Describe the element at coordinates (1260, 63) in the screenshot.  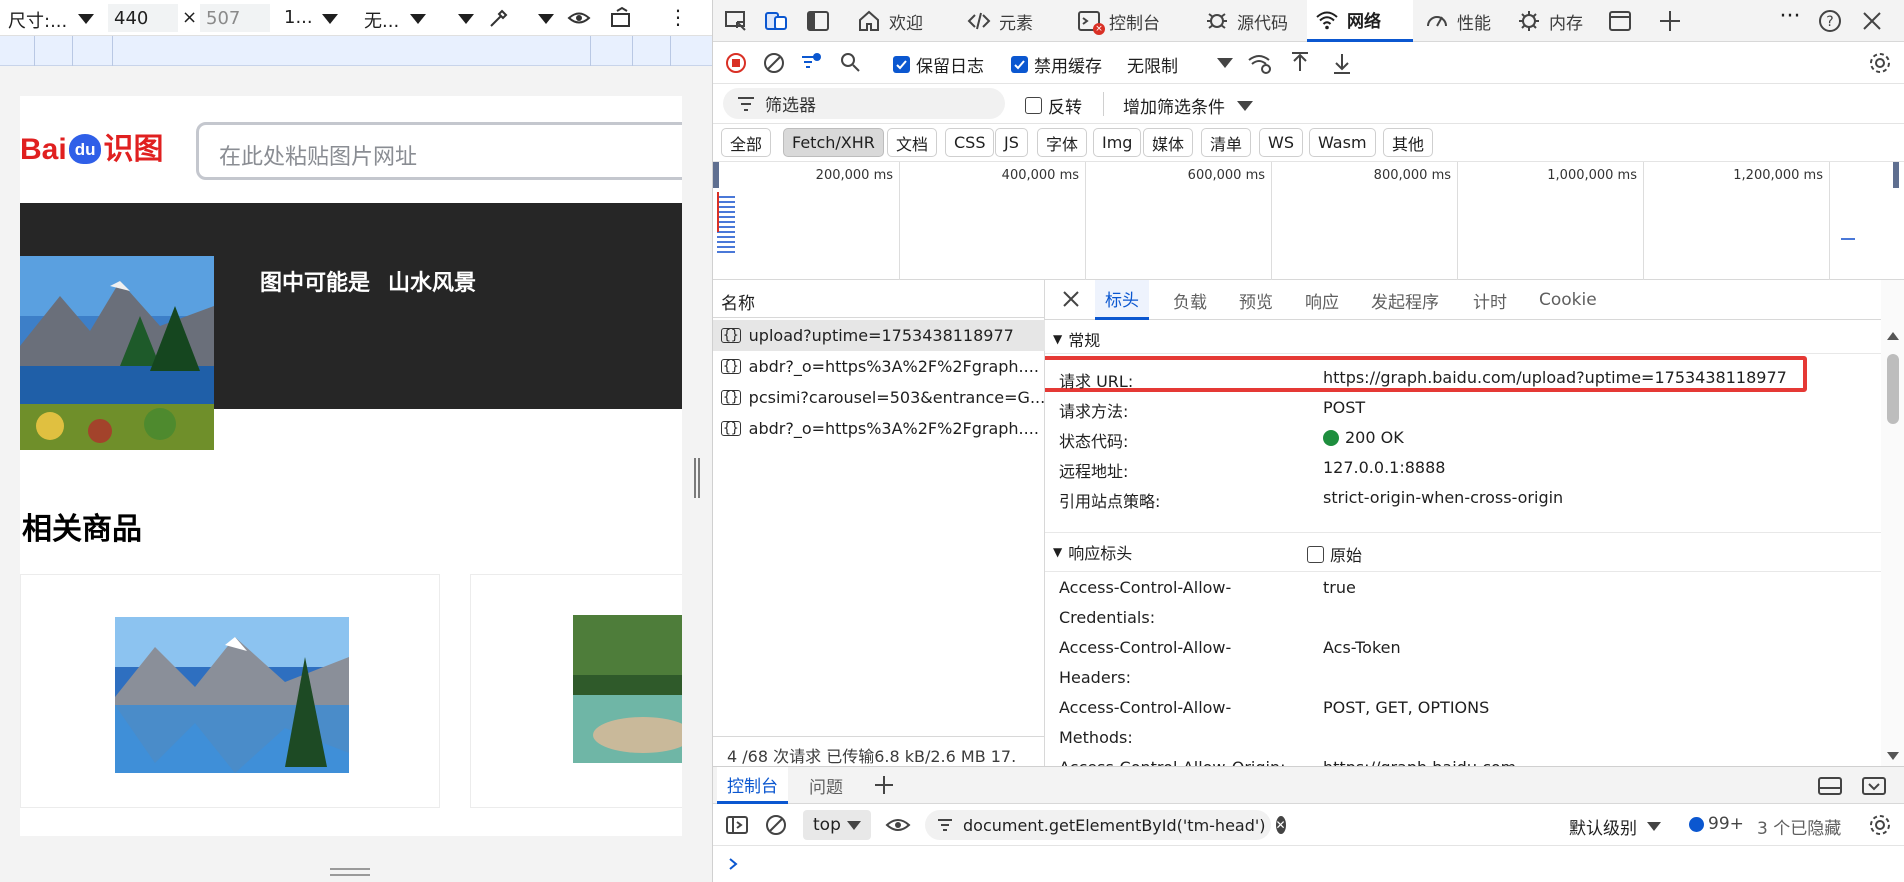
I see `network-conditions-icon` at that location.